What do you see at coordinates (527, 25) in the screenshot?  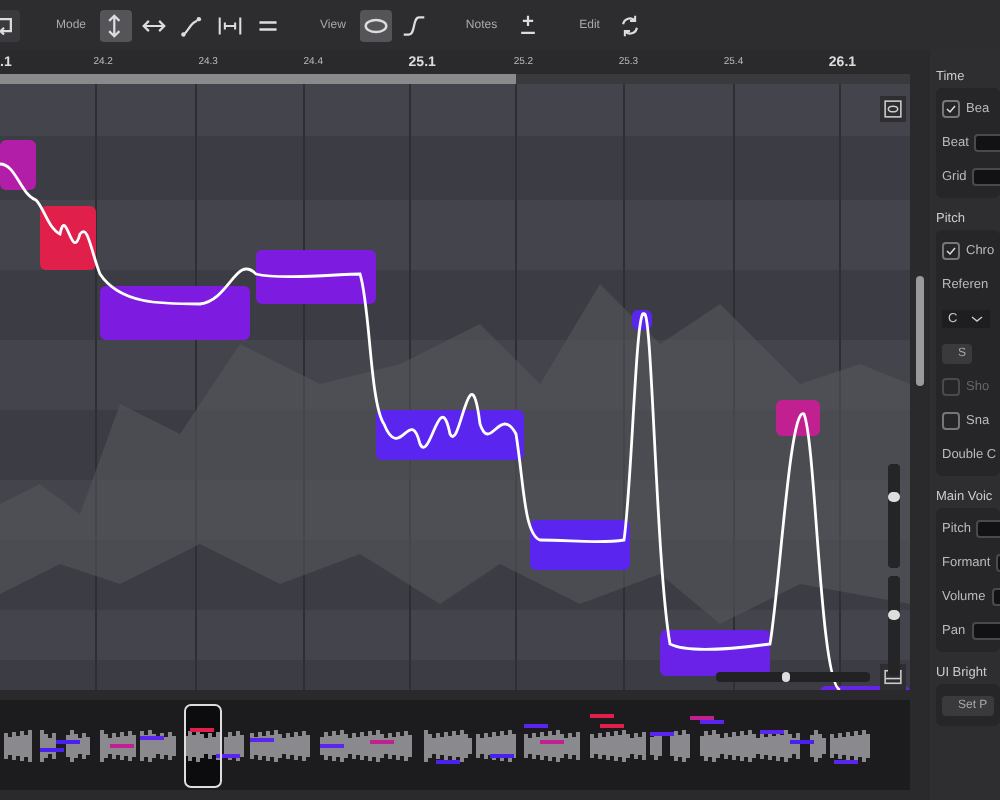 I see `plus-minus-icon` at bounding box center [527, 25].